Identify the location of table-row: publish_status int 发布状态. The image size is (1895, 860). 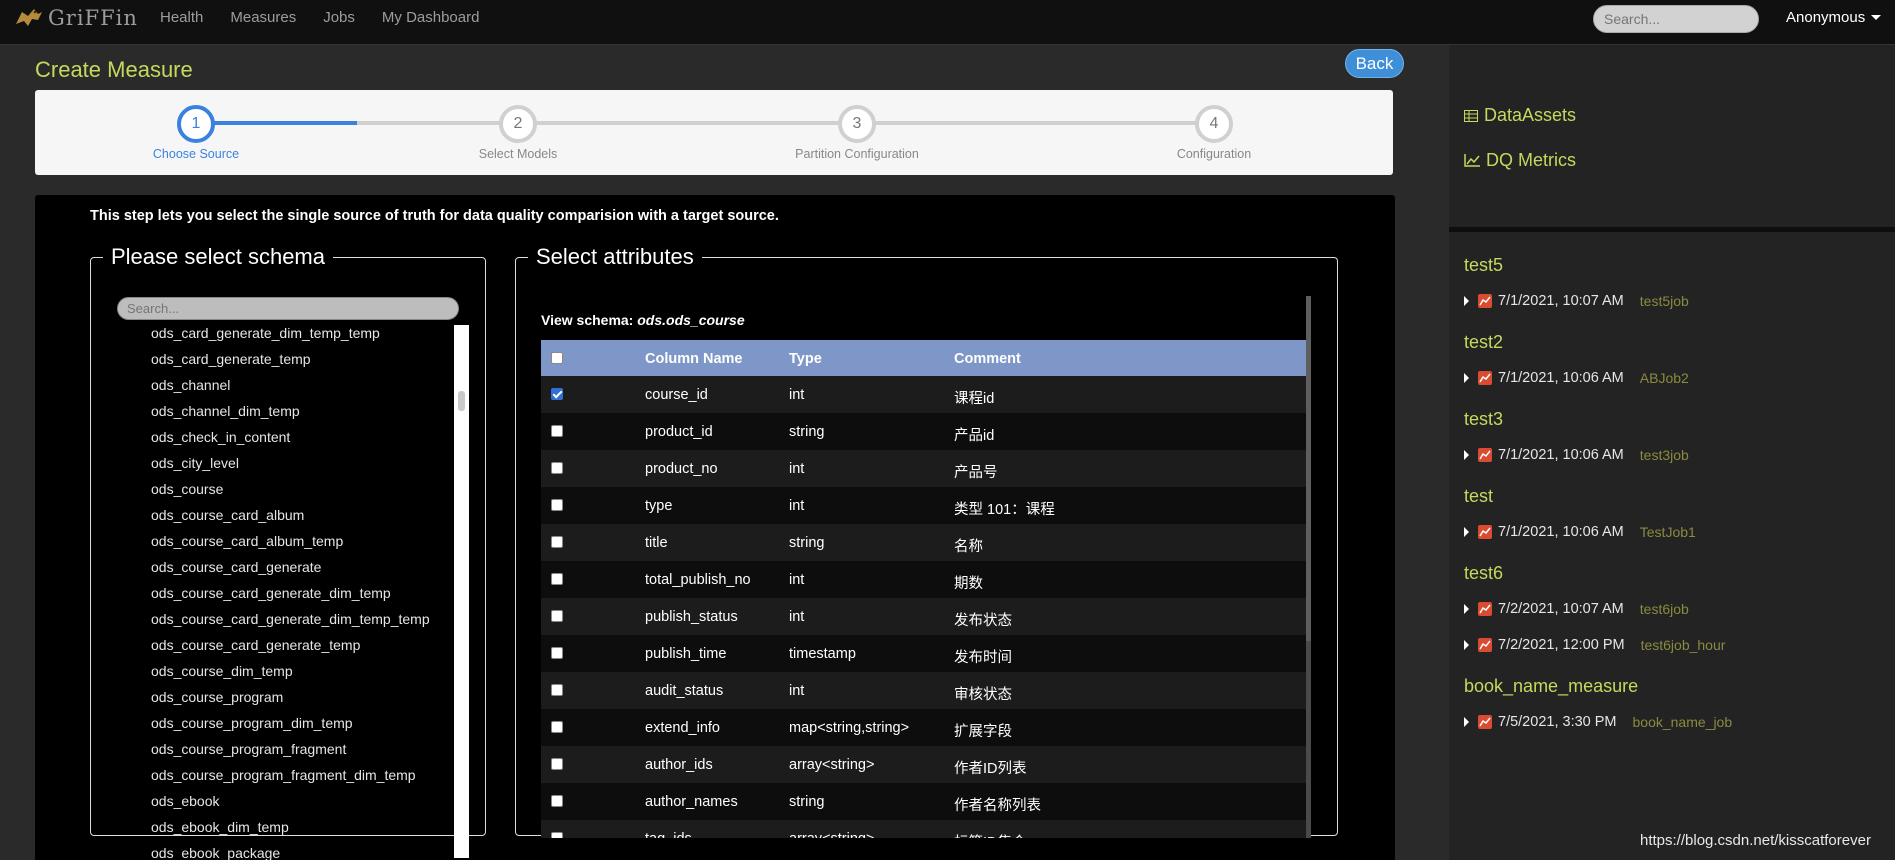
(923, 616).